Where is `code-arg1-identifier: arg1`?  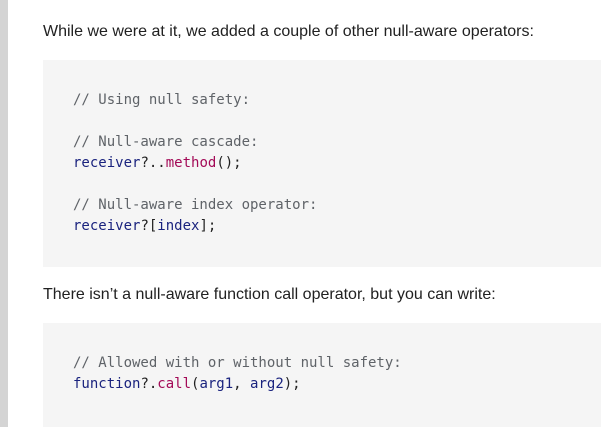 code-arg1-identifier: arg1 is located at coordinates (216, 384).